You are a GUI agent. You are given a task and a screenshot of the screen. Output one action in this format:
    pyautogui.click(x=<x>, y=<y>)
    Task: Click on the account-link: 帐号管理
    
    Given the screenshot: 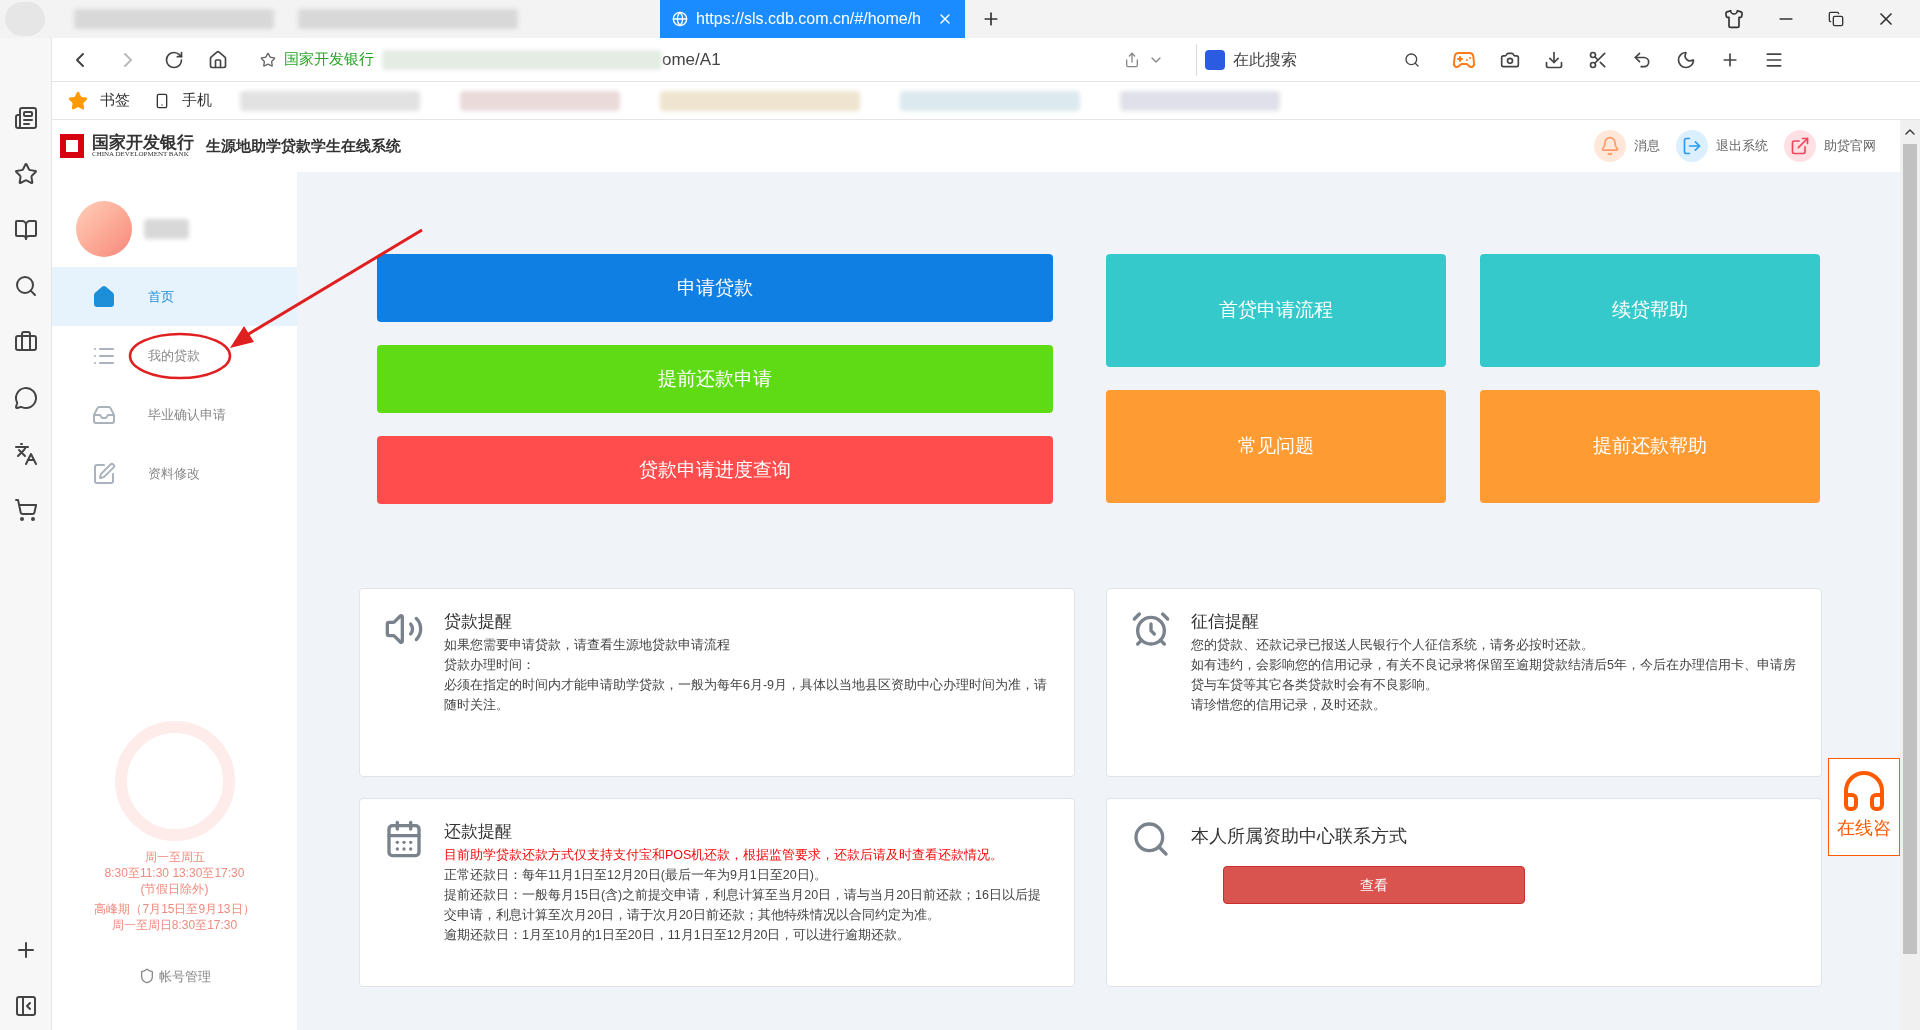 What is the action you would take?
    pyautogui.click(x=174, y=976)
    